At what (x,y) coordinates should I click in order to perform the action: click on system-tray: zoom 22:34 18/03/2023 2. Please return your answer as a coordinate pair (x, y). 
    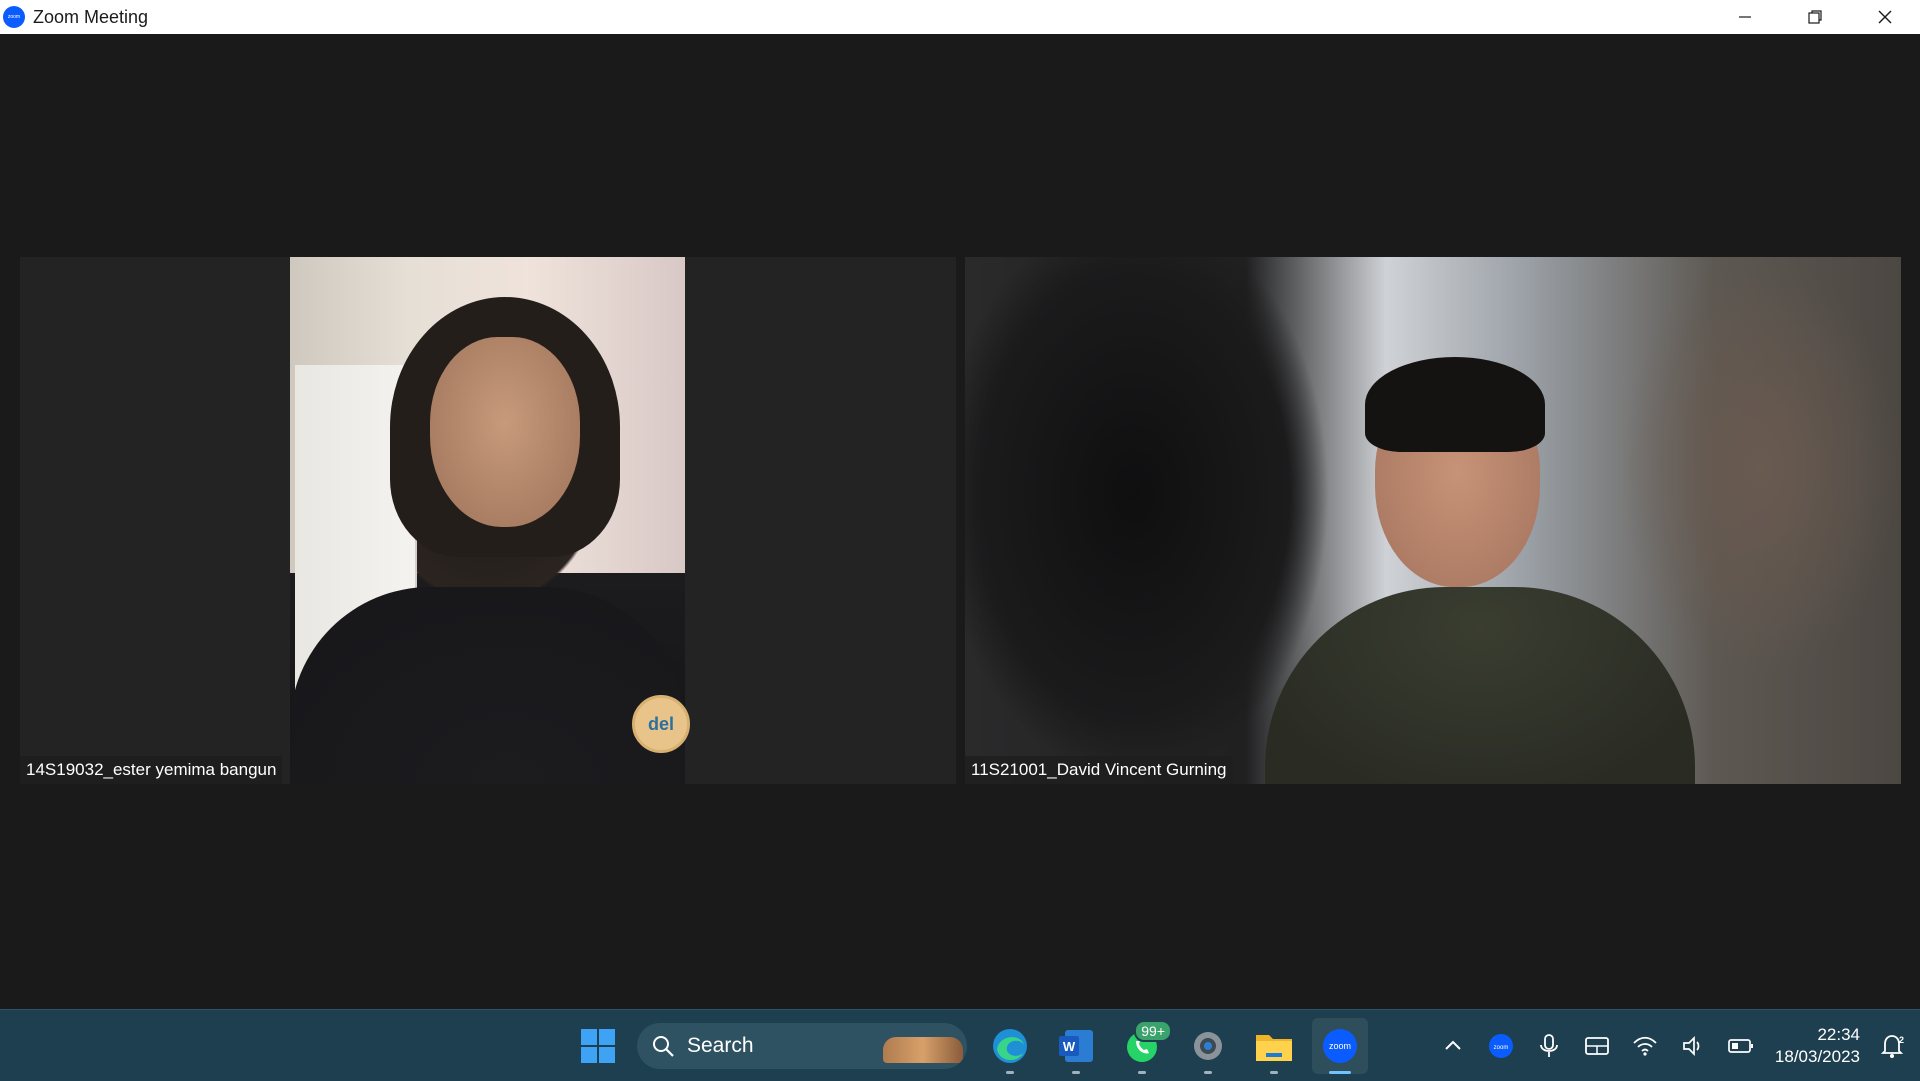
    Looking at the image, I should click on (1674, 1045).